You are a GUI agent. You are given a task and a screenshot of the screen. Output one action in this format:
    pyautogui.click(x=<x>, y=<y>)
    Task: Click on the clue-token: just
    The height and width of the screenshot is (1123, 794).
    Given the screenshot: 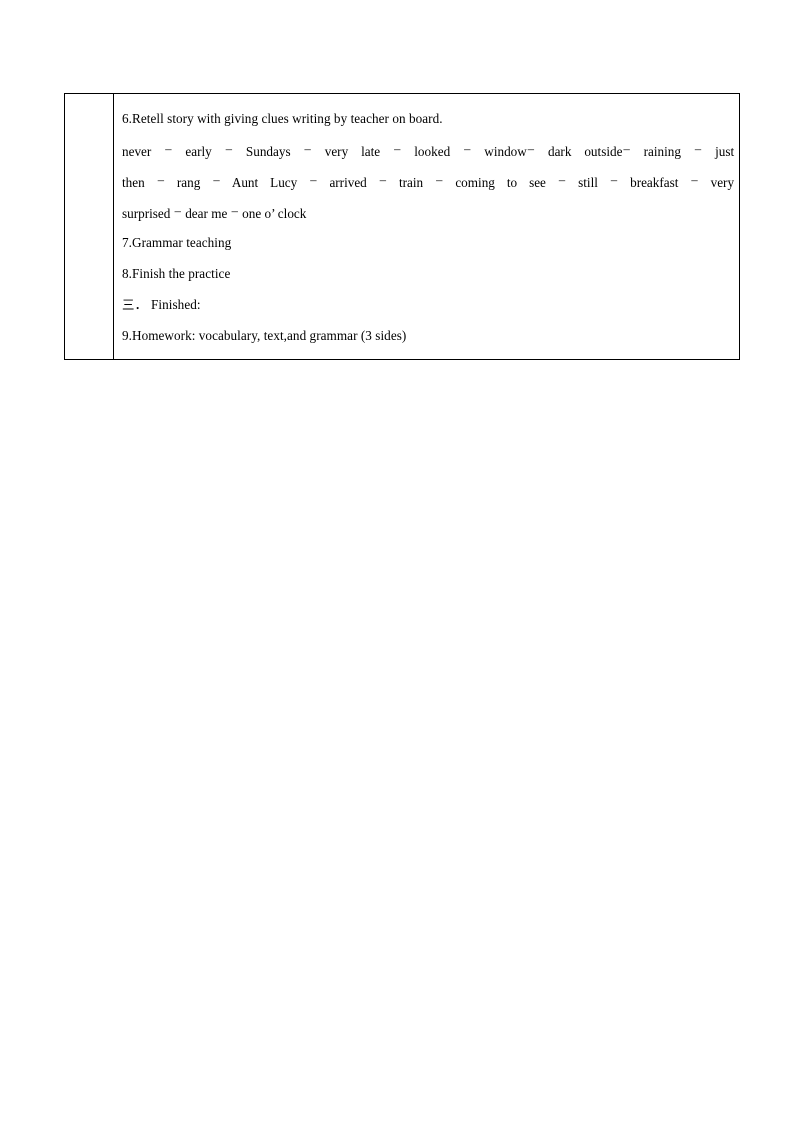 What is the action you would take?
    pyautogui.click(x=725, y=151)
    